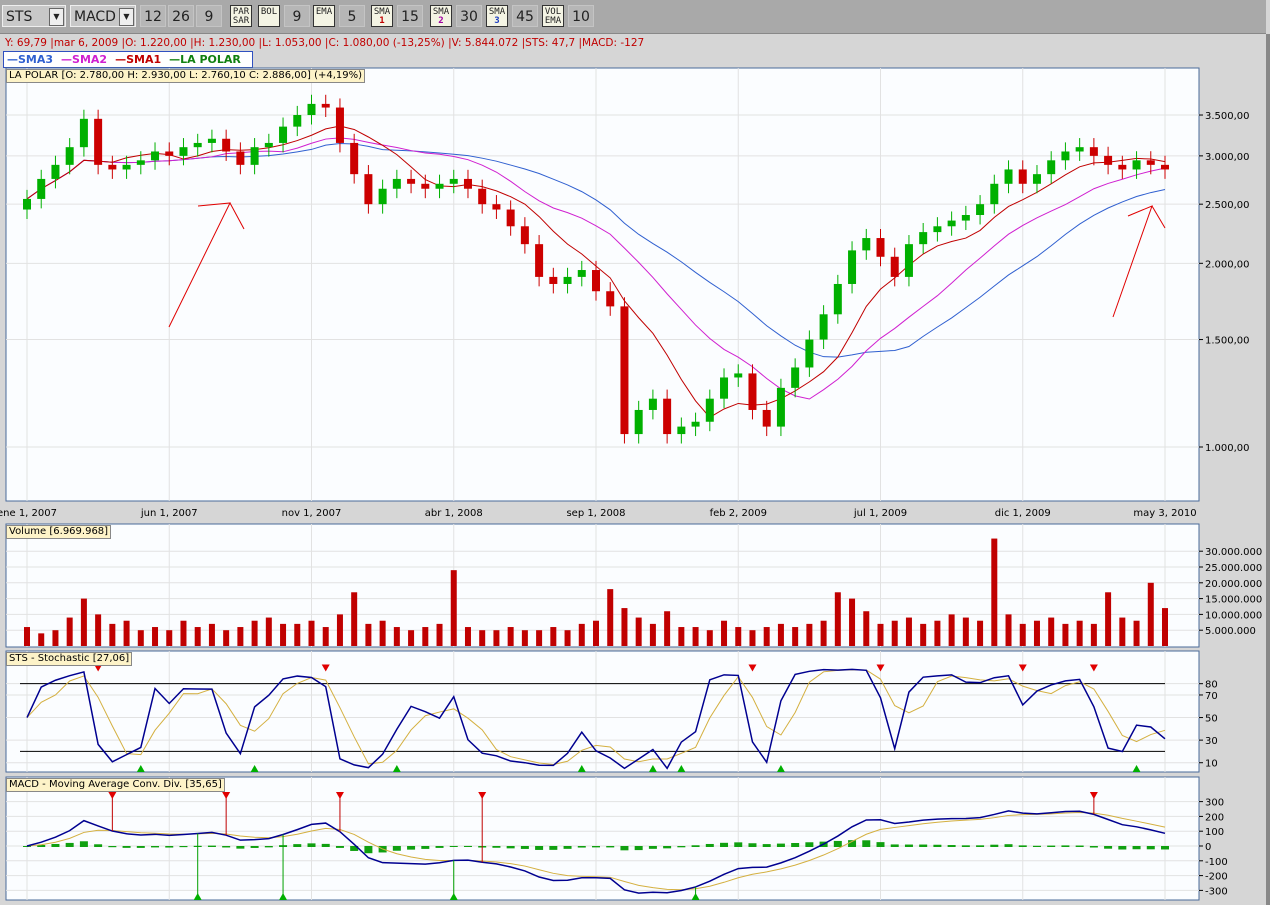 The height and width of the screenshot is (905, 1270). Describe the element at coordinates (1227, 205) in the screenshot. I see `price-tick-label: 2.500,00` at that location.